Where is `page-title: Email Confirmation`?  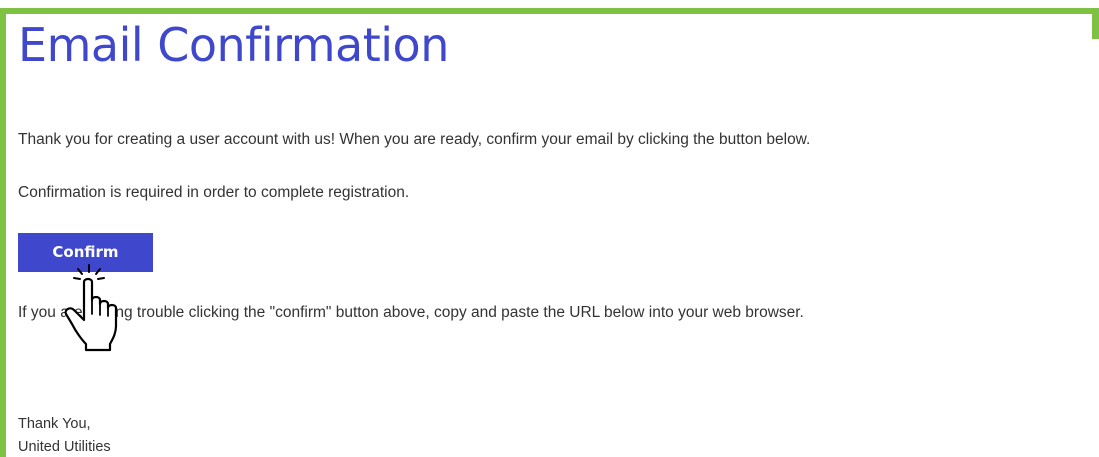
page-title: Email Confirmation is located at coordinates (233, 45).